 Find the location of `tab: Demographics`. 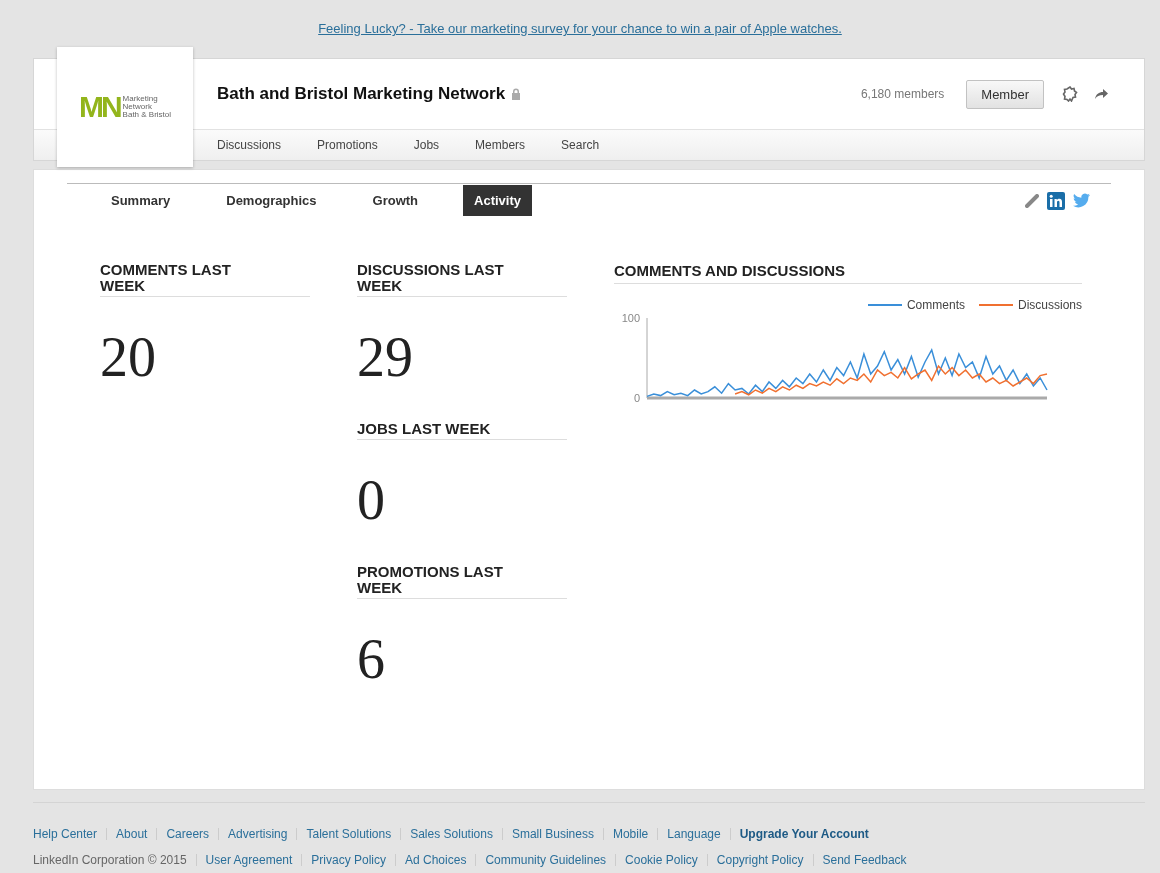

tab: Demographics is located at coordinates (271, 200).